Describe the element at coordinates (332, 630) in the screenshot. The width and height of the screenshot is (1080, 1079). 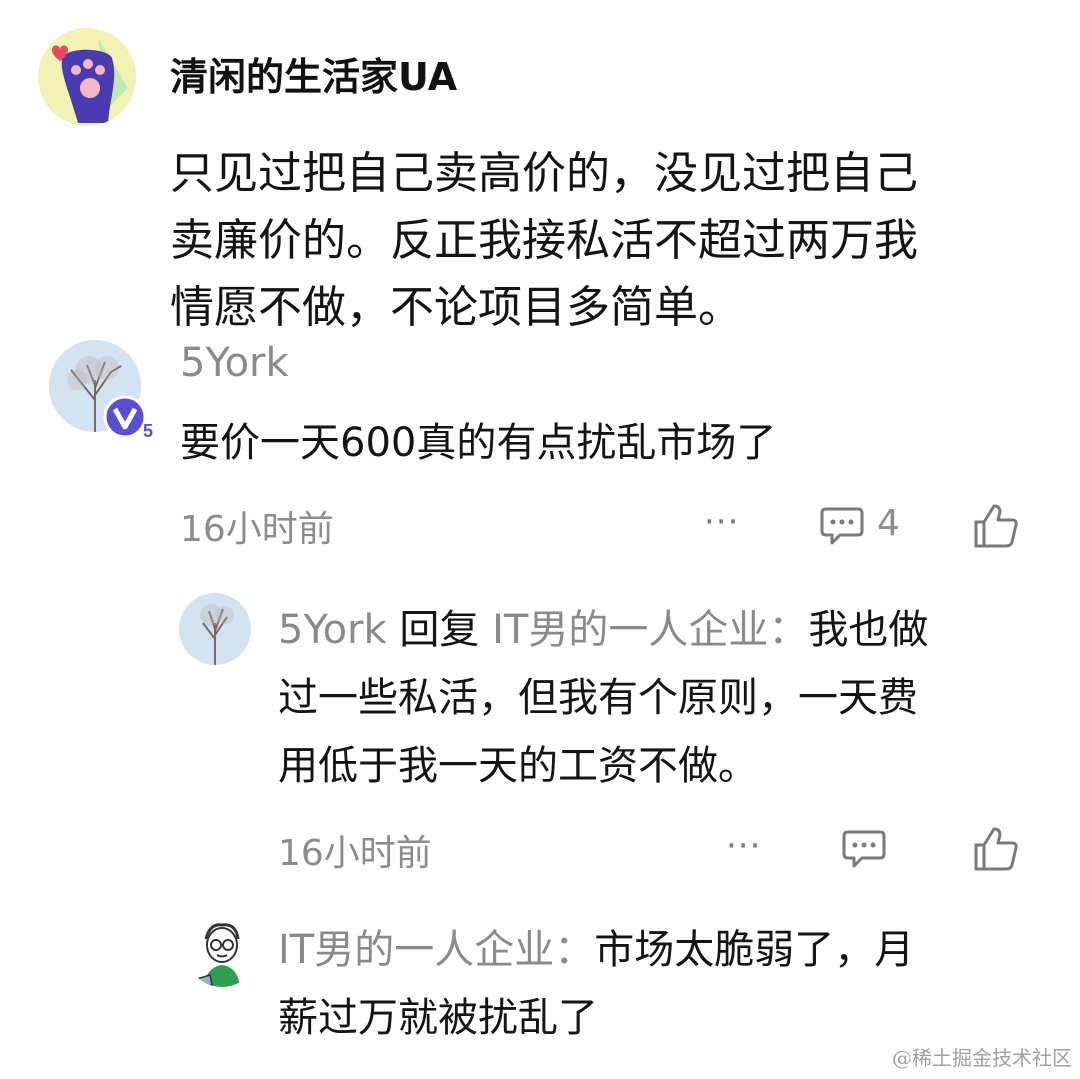
I see `reply2-username: 5York` at that location.